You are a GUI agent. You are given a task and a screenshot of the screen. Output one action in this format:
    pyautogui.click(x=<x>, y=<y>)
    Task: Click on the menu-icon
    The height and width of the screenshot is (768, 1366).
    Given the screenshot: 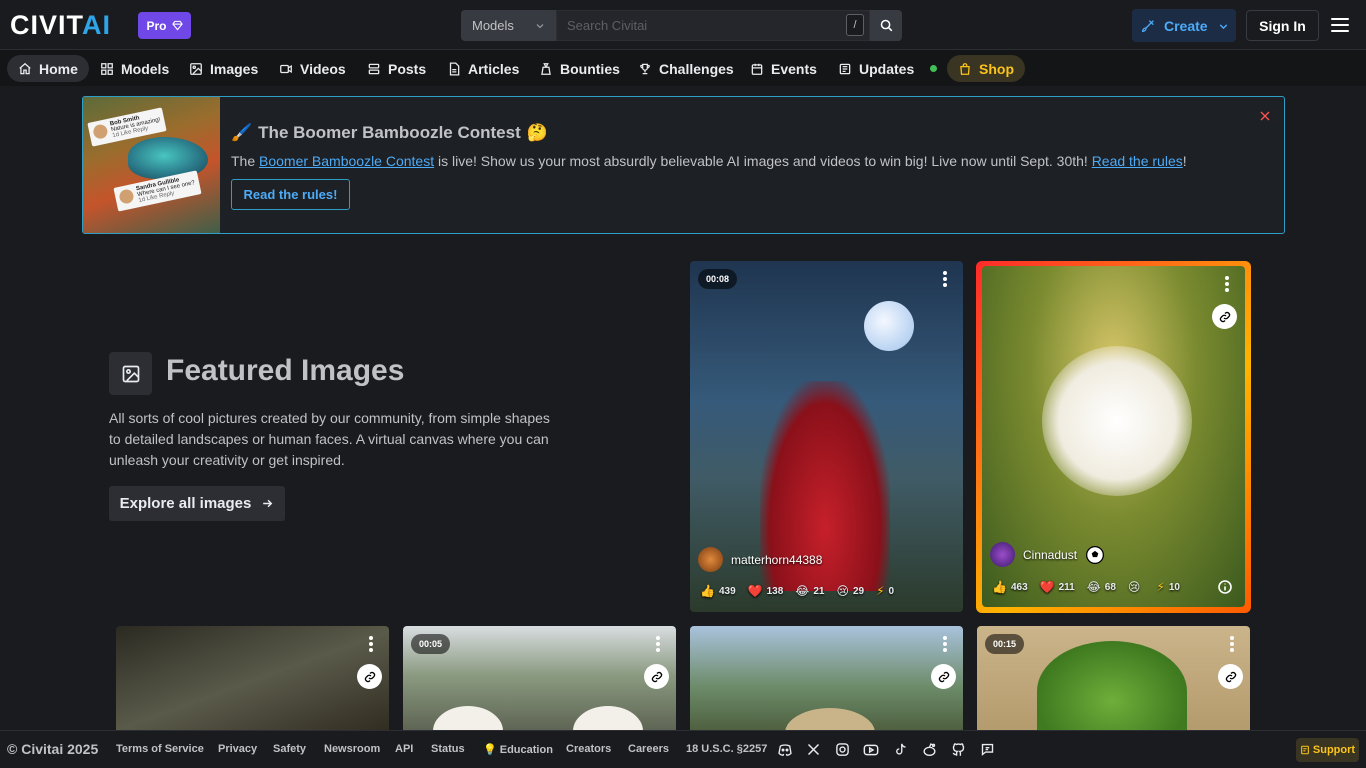 What is the action you would take?
    pyautogui.click(x=1340, y=25)
    